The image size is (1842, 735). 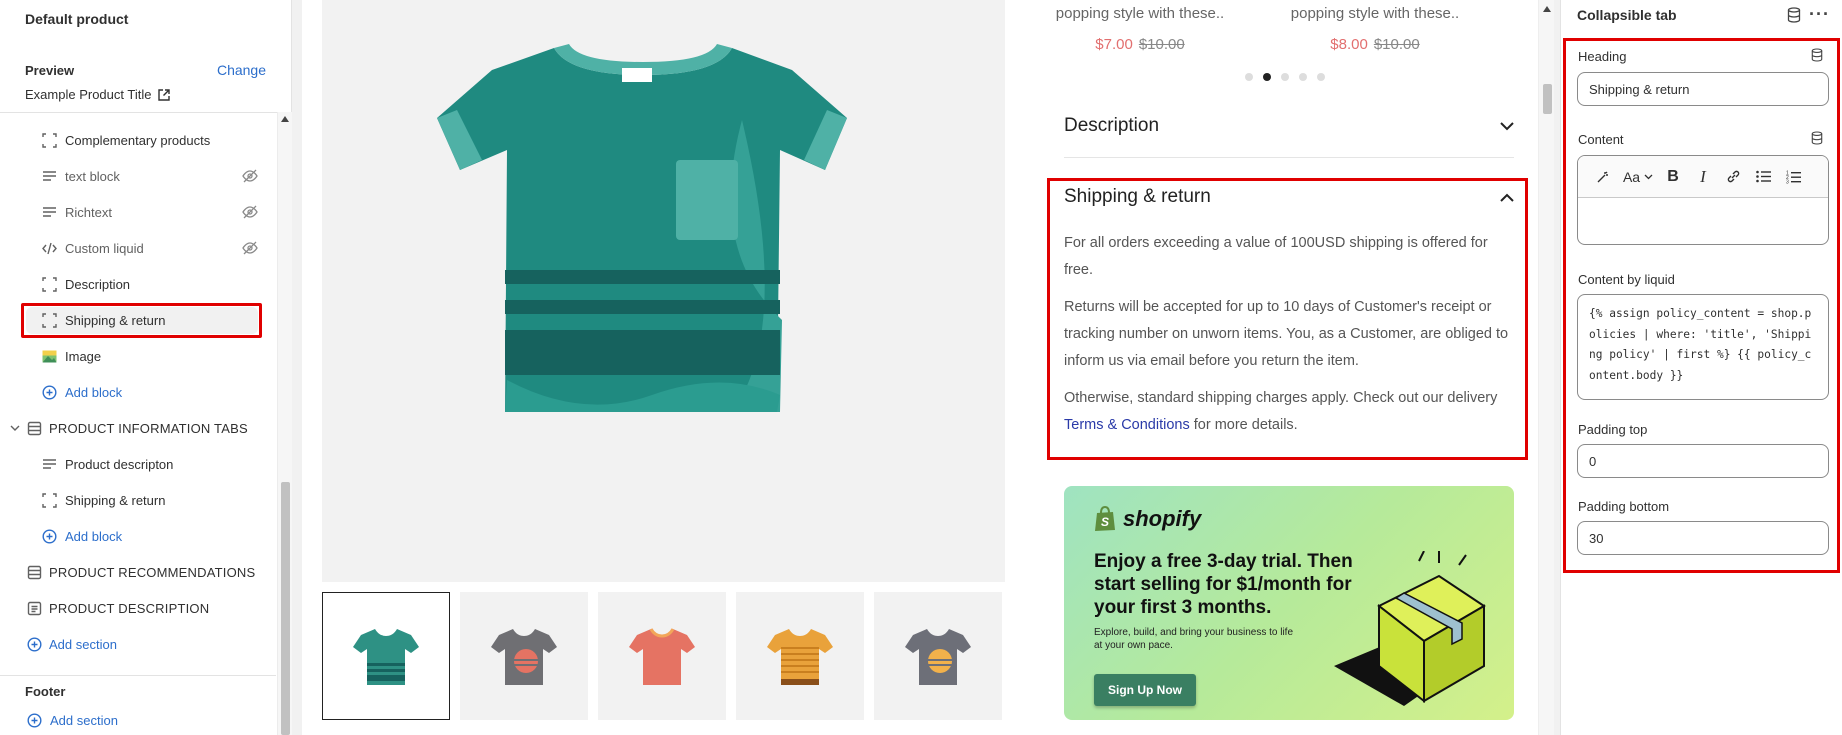 What do you see at coordinates (1703, 538) in the screenshot?
I see `padding-bottom-input: 30` at bounding box center [1703, 538].